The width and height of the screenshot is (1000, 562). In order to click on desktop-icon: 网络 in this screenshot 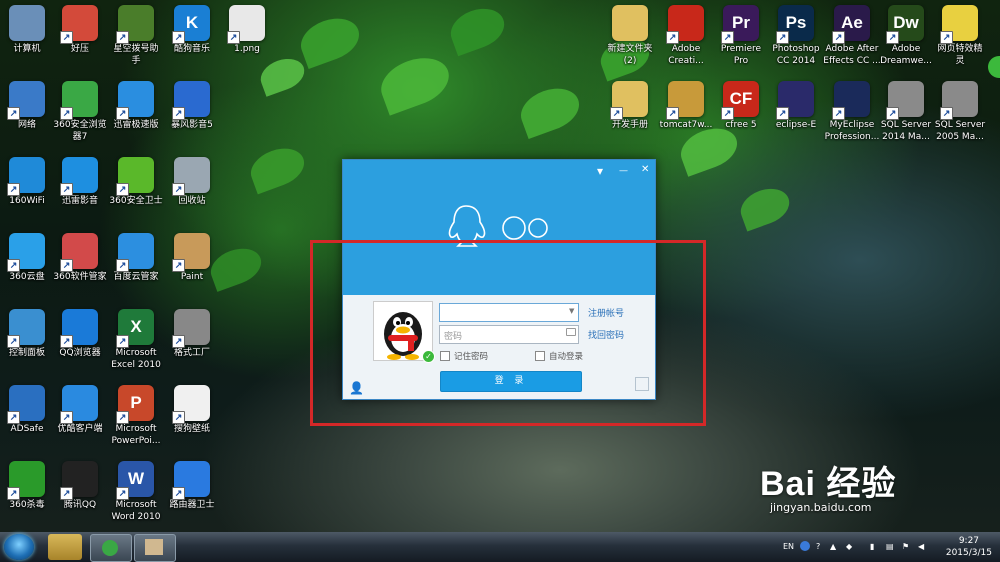, I will do `click(28, 106)`.